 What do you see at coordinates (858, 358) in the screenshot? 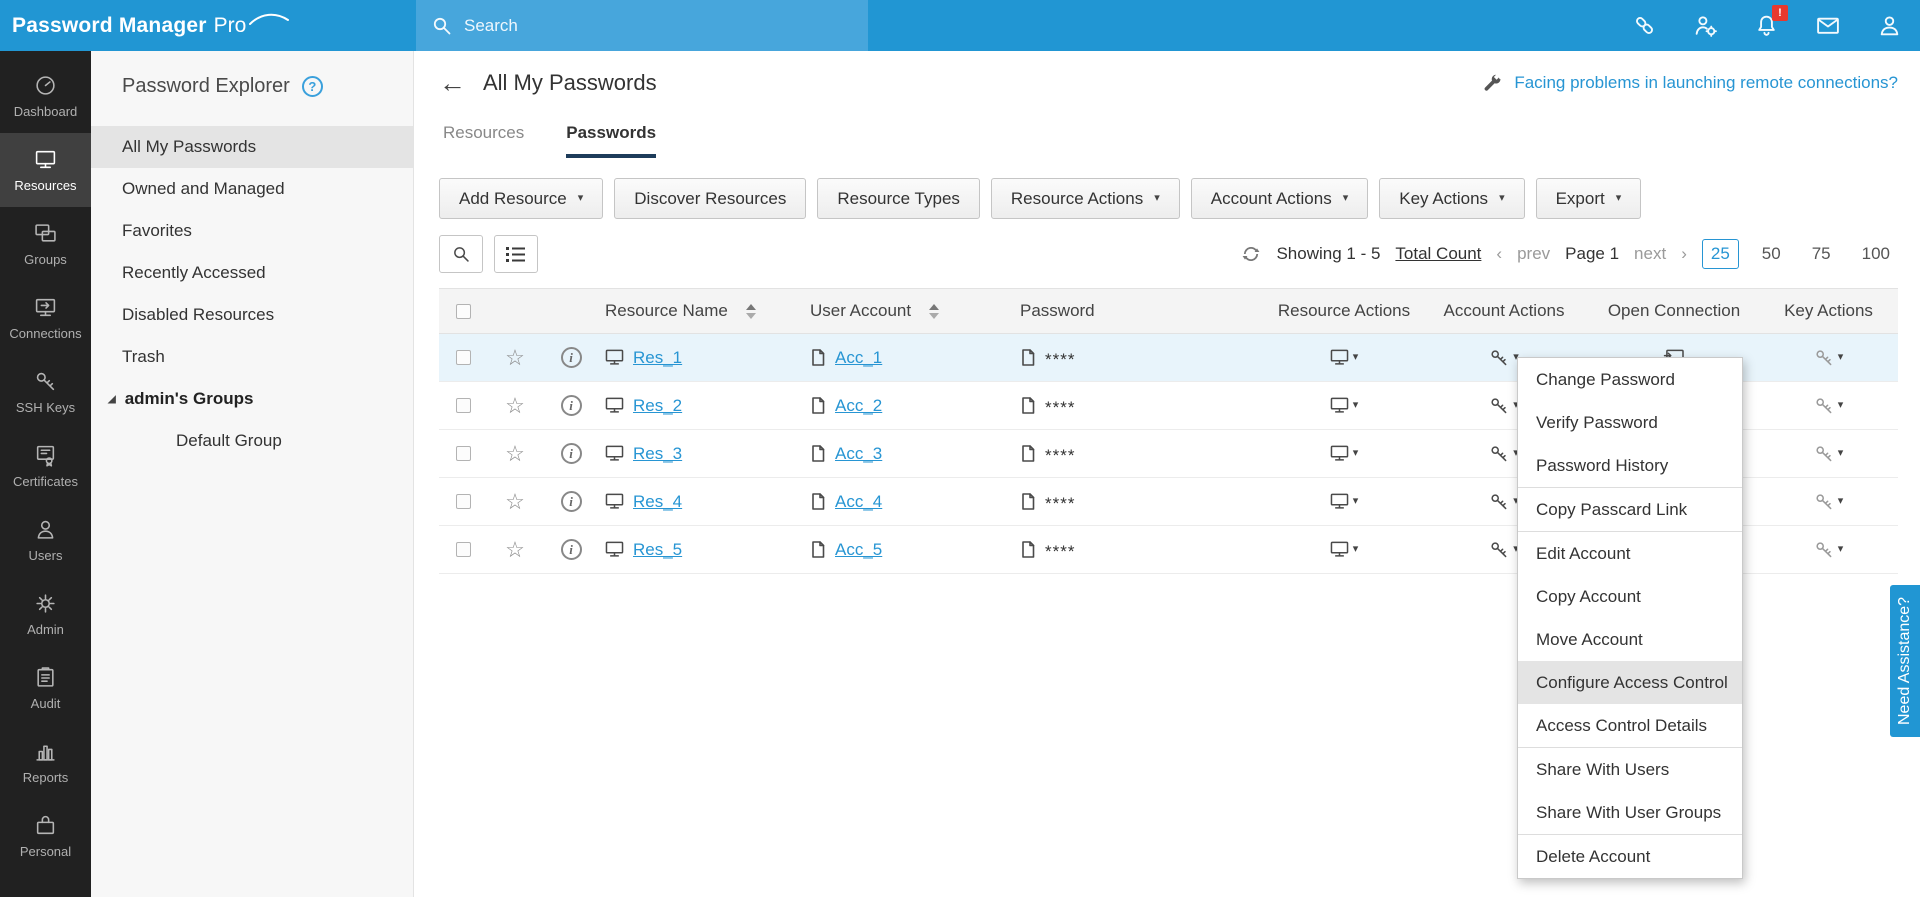
I see `account-link: Acc_1` at bounding box center [858, 358].